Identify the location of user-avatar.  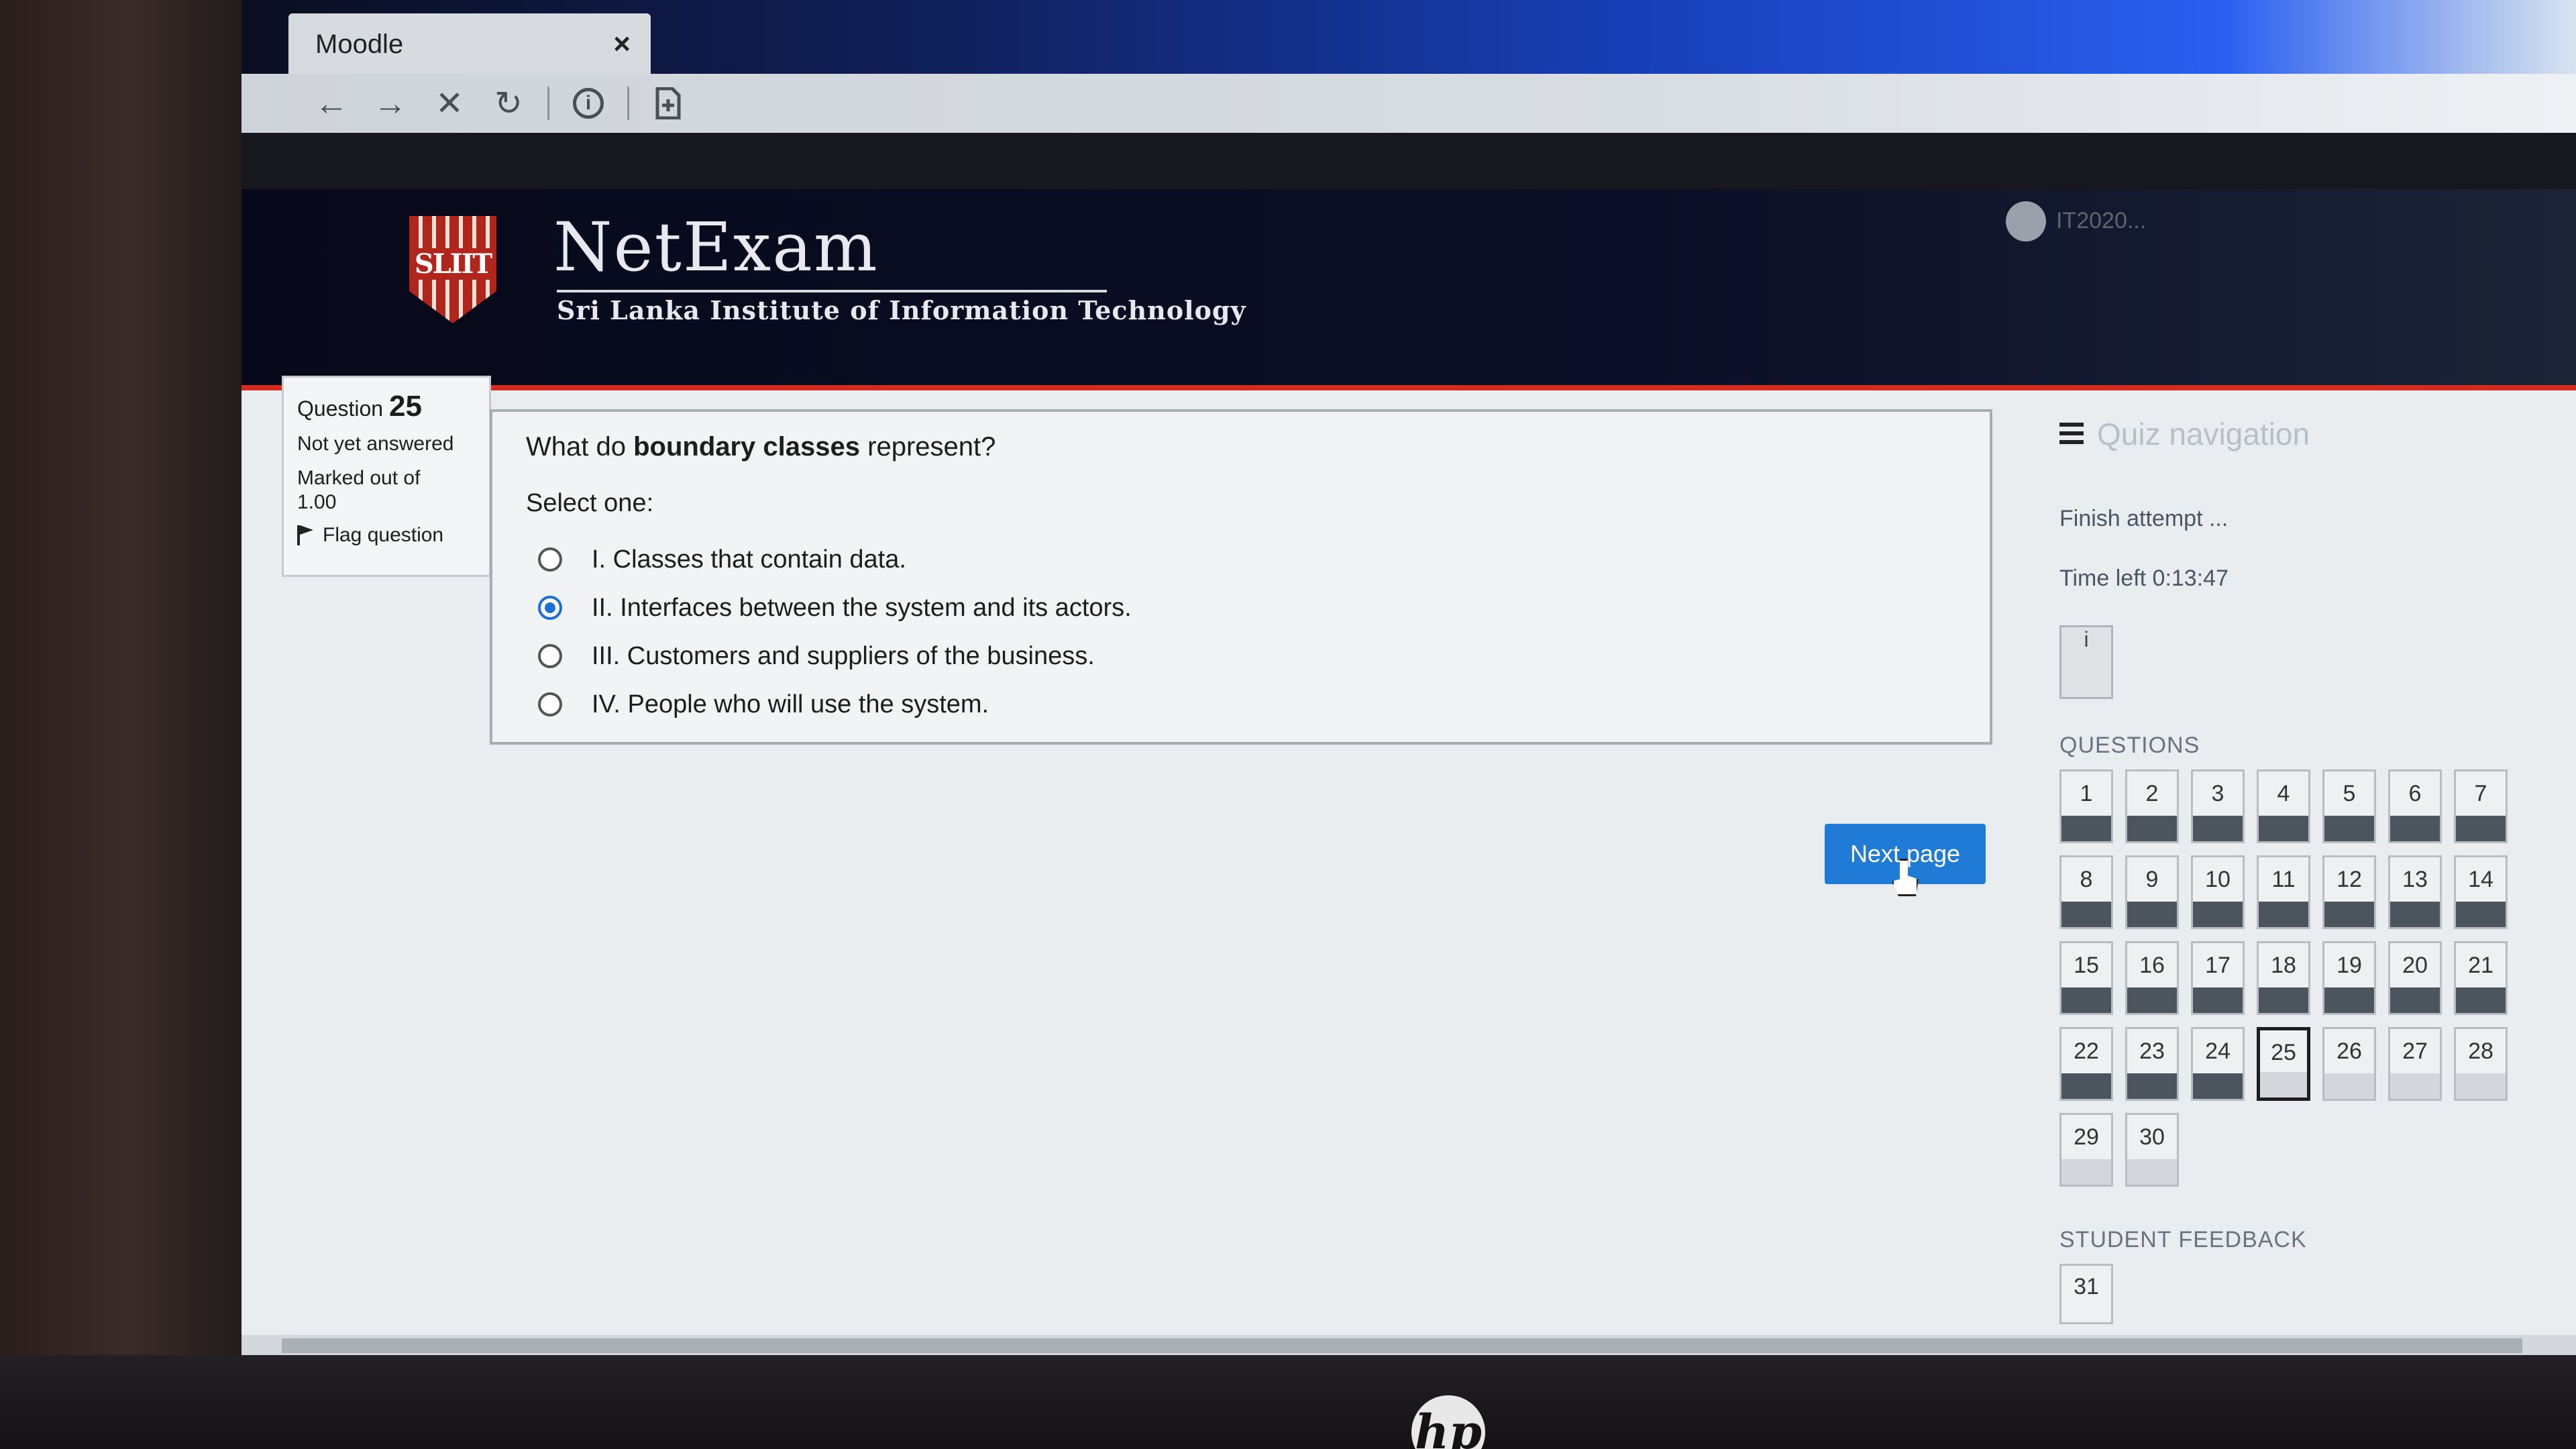
(2026, 221).